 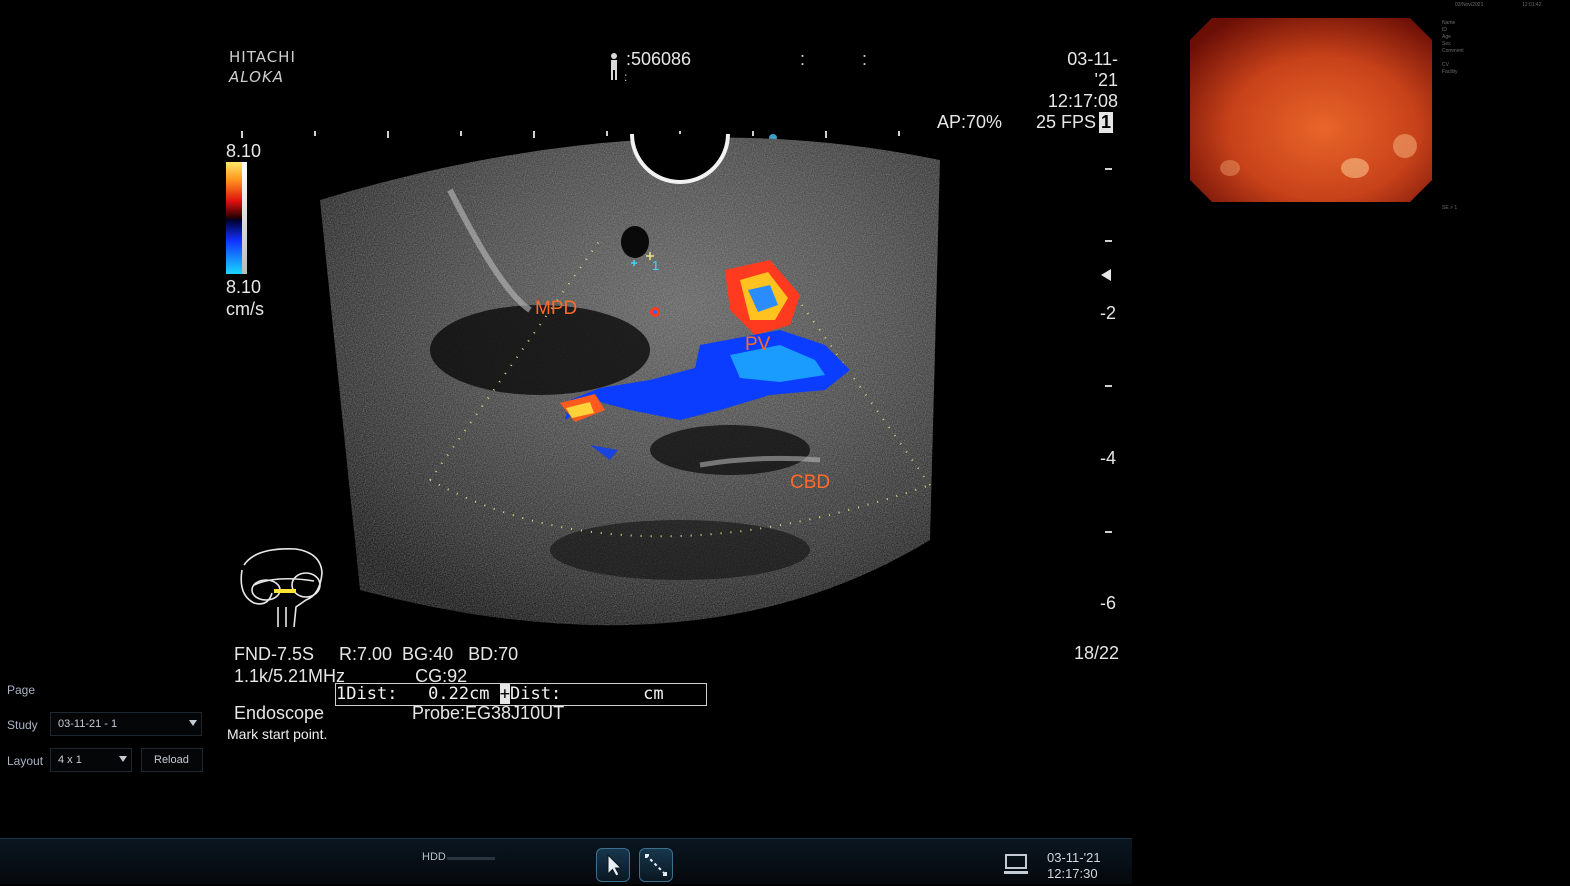 I want to click on hdd-usage-bar, so click(x=471, y=858).